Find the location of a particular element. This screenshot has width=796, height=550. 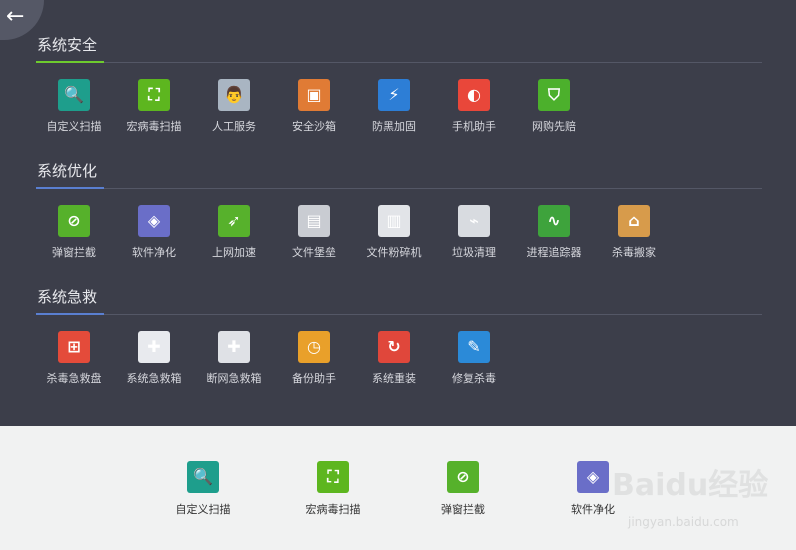

section-title: 系统优化 is located at coordinates (67, 171).